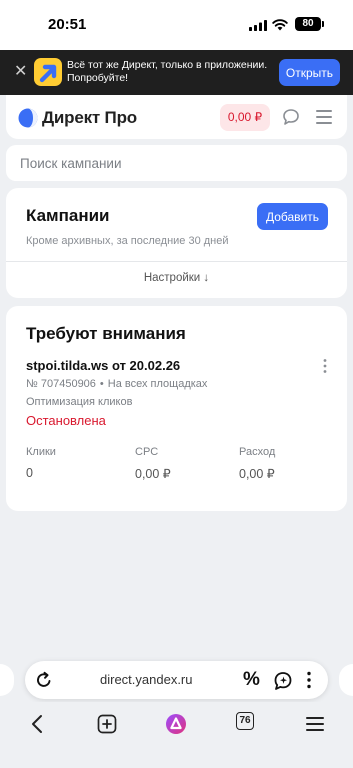 Image resolution: width=353 pixels, height=768 pixels. I want to click on direct-app-logo, so click(48, 72).